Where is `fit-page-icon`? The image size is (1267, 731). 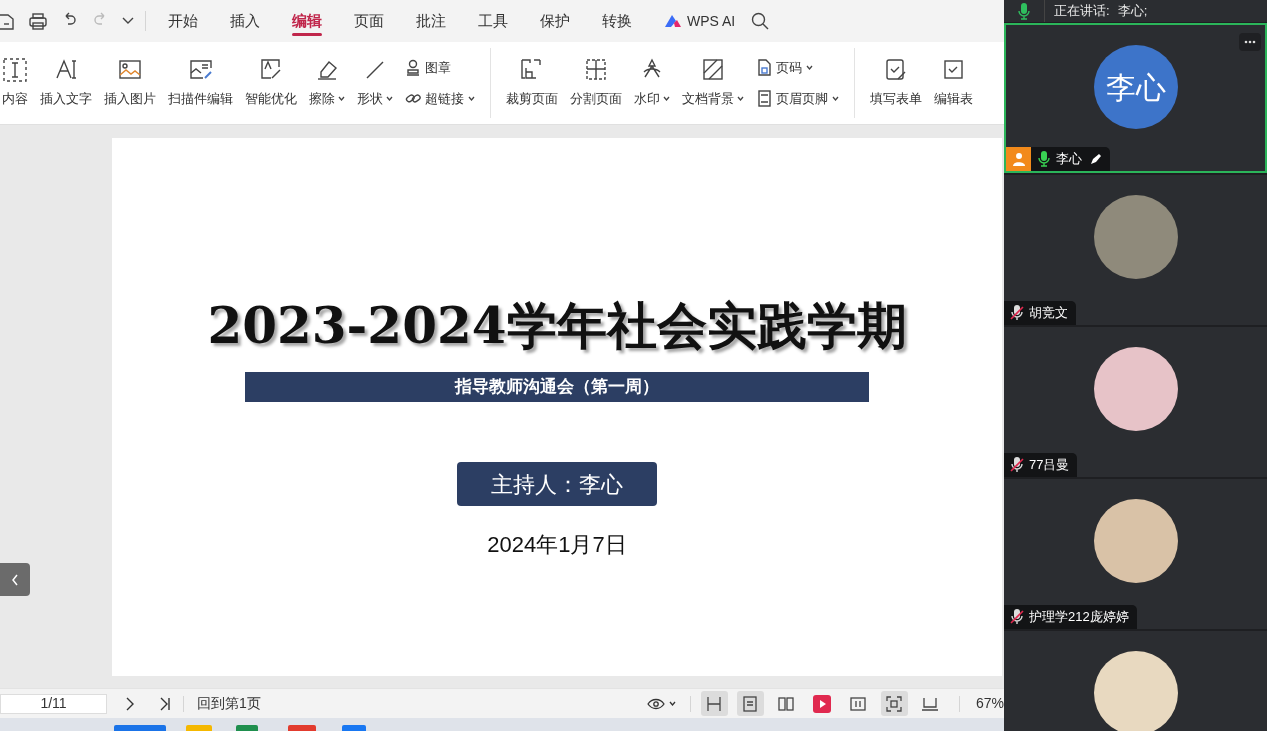
fit-page-icon is located at coordinates (894, 703).